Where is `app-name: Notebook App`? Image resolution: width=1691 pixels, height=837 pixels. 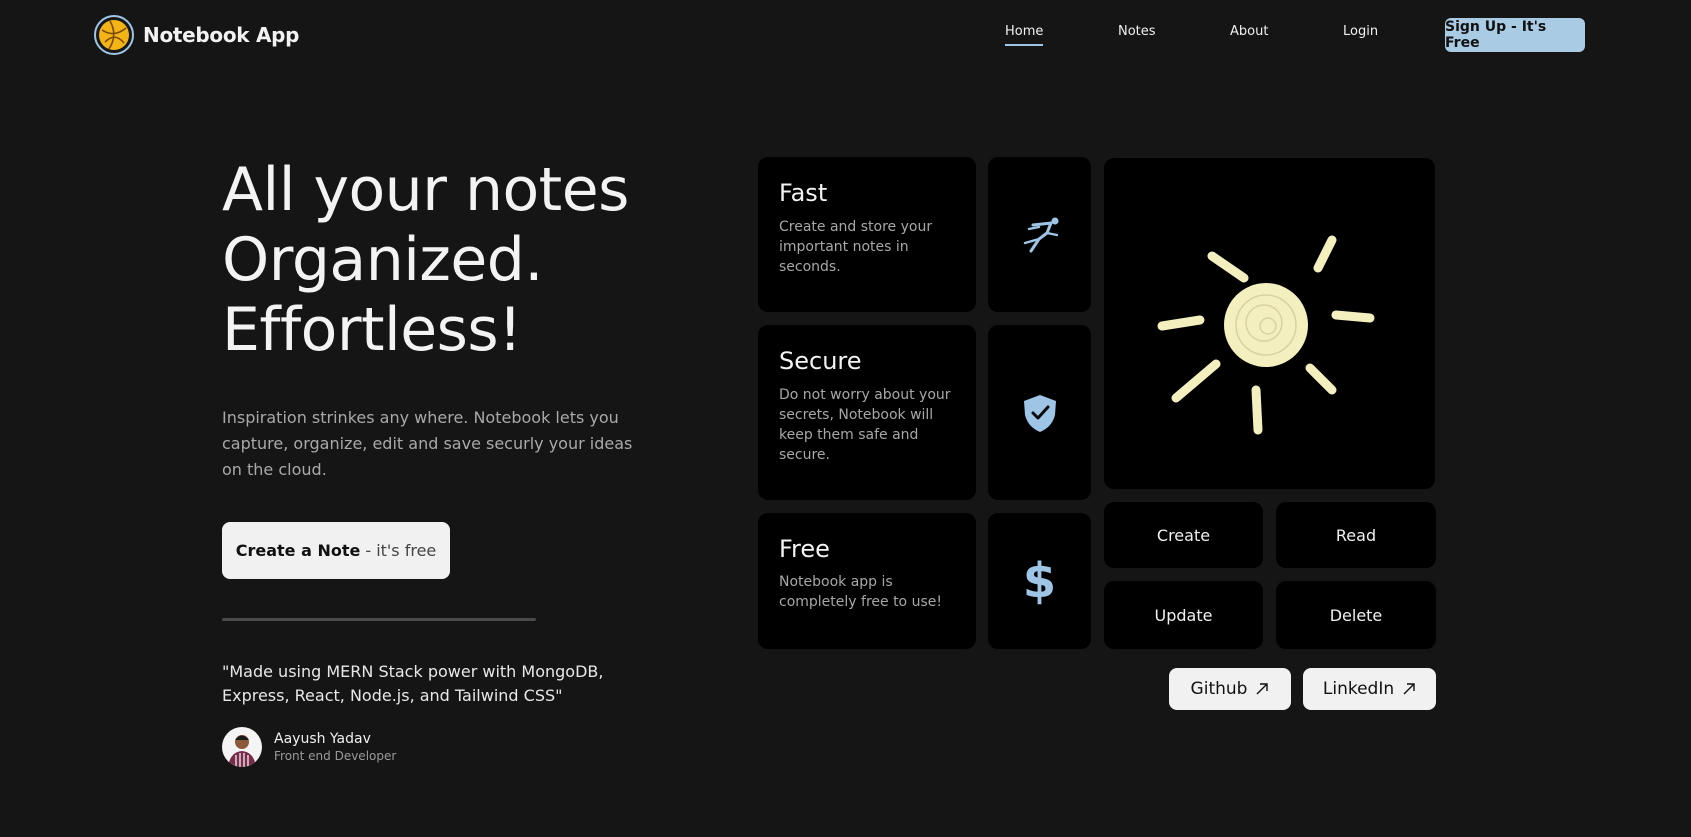
app-name: Notebook App is located at coordinates (221, 35).